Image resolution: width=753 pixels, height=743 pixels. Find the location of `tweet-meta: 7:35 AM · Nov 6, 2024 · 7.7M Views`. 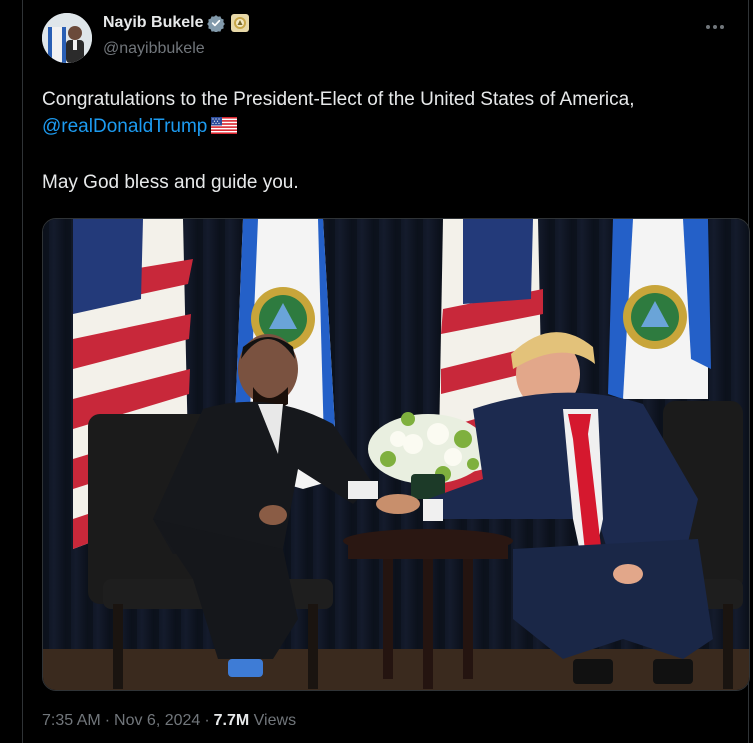

tweet-meta: 7:35 AM · Nov 6, 2024 · 7.7M Views is located at coordinates (169, 721).